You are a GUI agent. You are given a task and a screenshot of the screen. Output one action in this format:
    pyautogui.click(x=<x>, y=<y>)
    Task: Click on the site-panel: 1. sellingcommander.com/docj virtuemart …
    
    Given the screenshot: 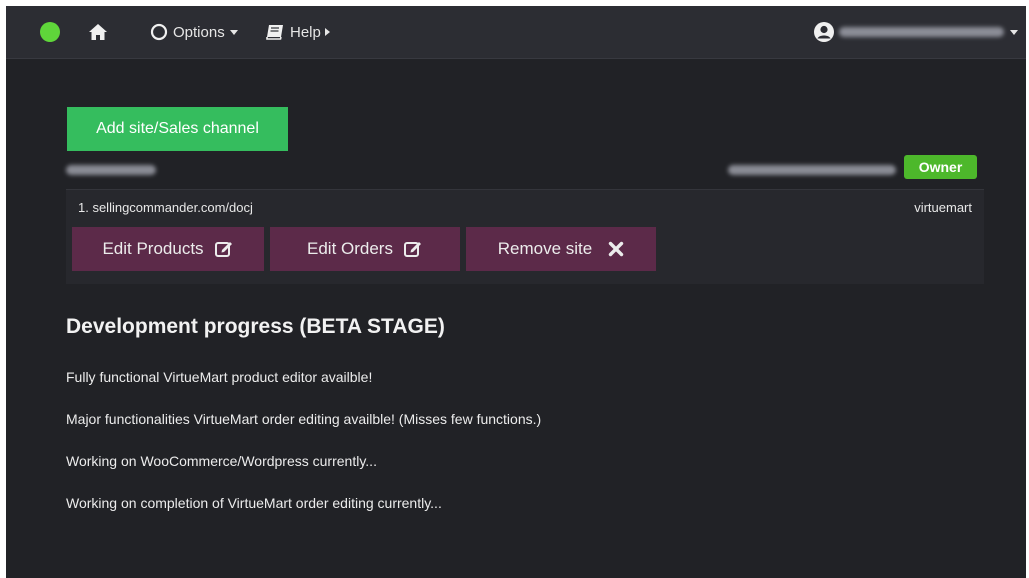 What is the action you would take?
    pyautogui.click(x=525, y=236)
    